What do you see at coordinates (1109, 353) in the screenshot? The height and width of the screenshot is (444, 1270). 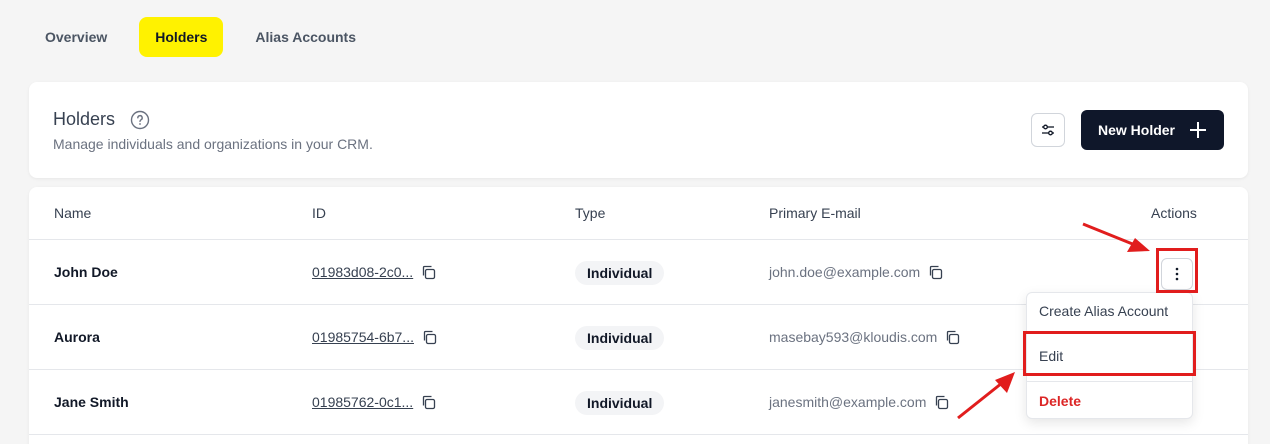 I see `annotation-highlight-edit` at bounding box center [1109, 353].